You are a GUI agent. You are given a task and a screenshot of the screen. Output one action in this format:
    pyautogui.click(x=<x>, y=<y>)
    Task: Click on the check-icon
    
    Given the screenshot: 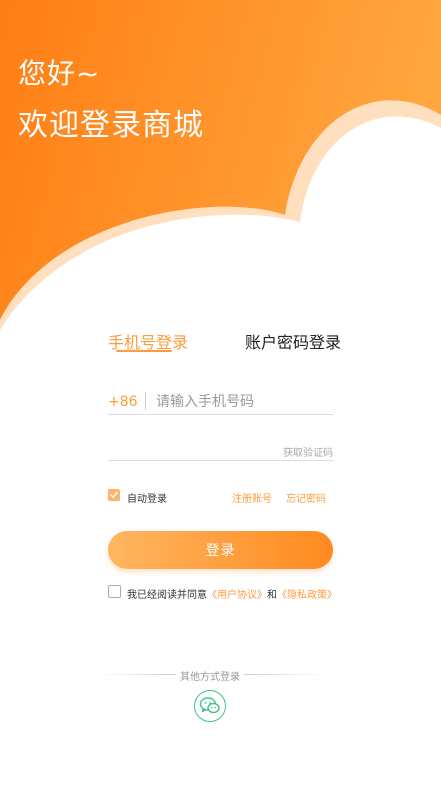 What is the action you would take?
    pyautogui.click(x=114, y=495)
    